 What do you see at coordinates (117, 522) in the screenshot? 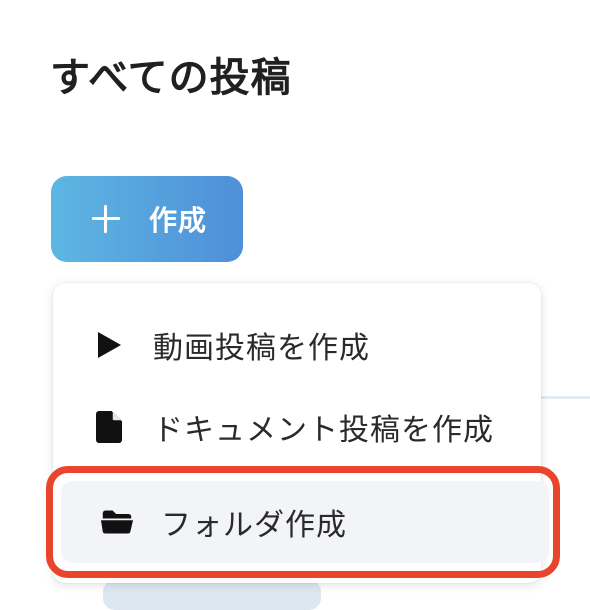
I see `folder-icon` at bounding box center [117, 522].